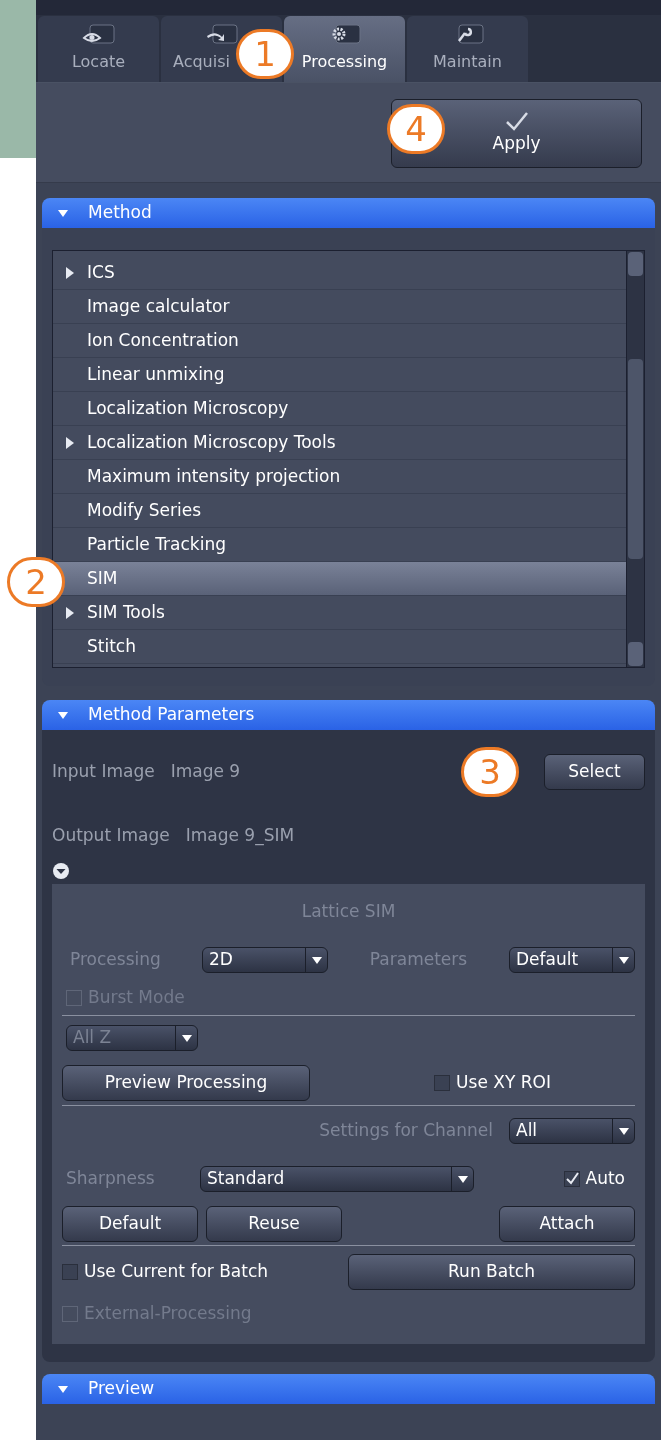 This screenshot has width=661, height=1440. What do you see at coordinates (339, 307) in the screenshot?
I see `method-list-item: Image calculator` at bounding box center [339, 307].